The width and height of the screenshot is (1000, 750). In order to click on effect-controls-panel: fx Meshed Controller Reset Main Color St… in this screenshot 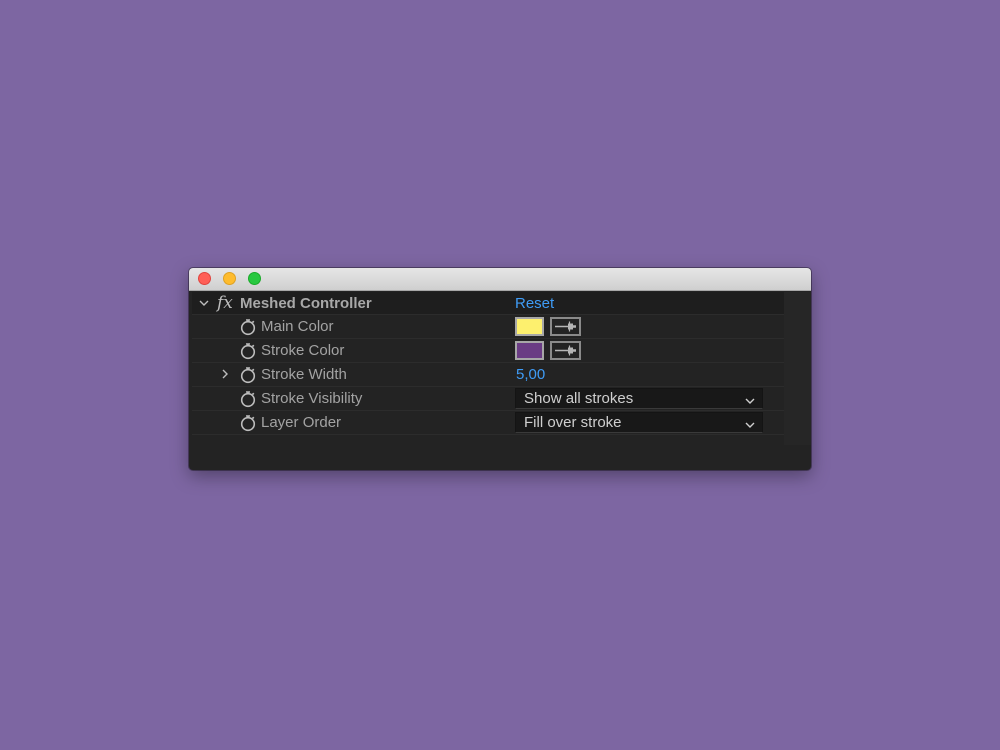, I will do `click(488, 363)`.